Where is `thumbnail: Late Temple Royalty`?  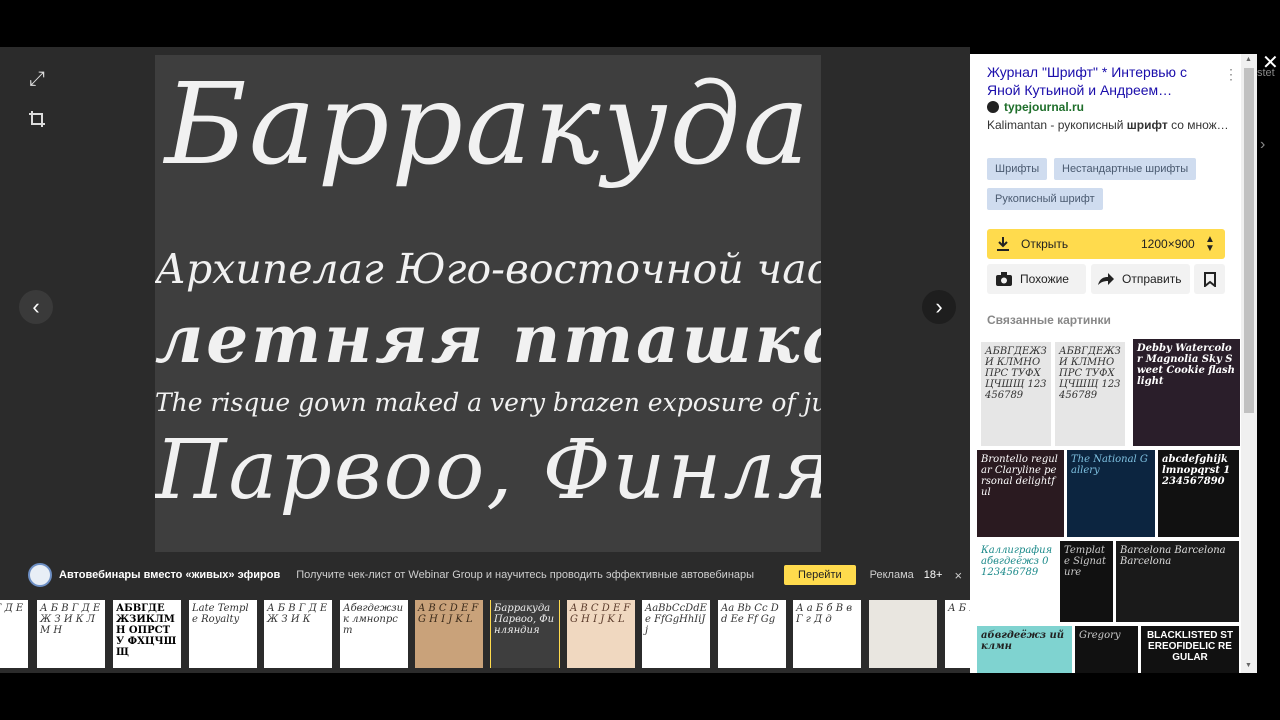 thumbnail: Late Temple Royalty is located at coordinates (223, 634).